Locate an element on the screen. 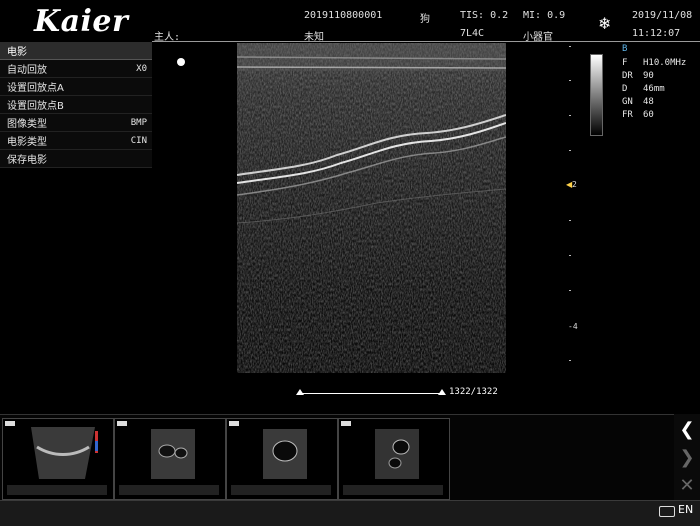 Image resolution: width=700 pixels, height=526 pixels. menu-title: 电影 is located at coordinates (76, 51).